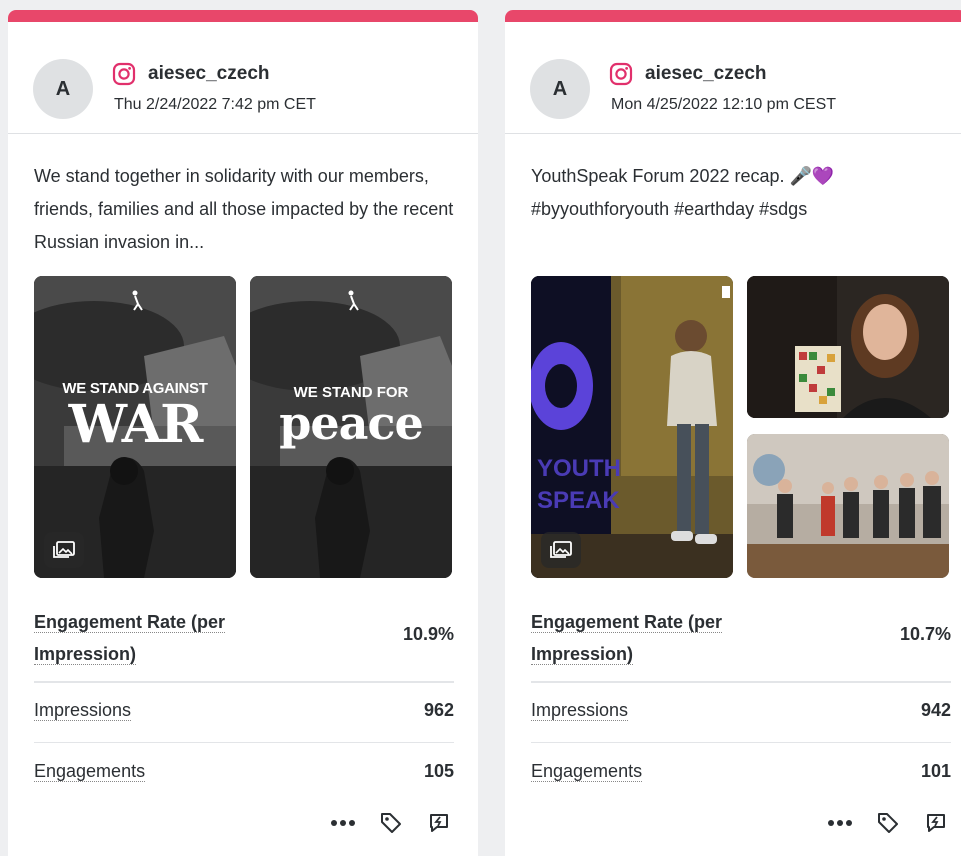 The height and width of the screenshot is (856, 961). I want to click on post-image-attendees, so click(848, 347).